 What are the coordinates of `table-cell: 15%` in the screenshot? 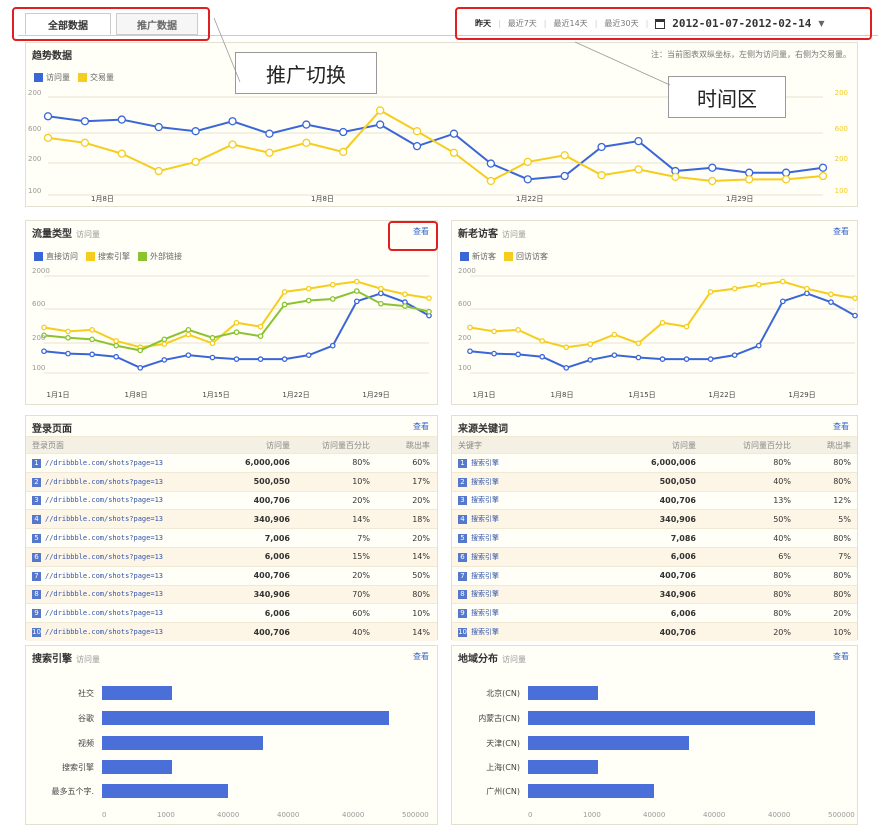 It's located at (361, 557).